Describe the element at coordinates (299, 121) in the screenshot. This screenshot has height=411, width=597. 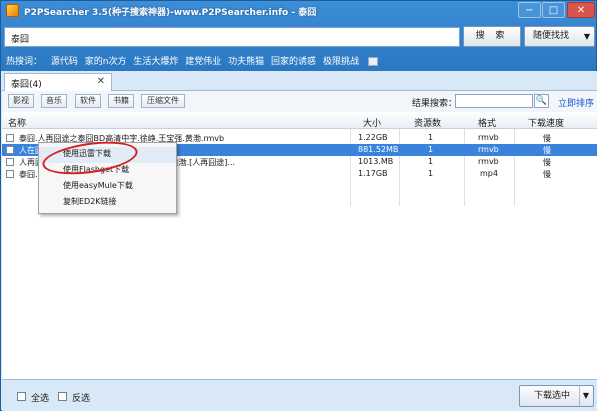
I see `table-header: 名称 大小 资源数 格式 下载速度` at that location.